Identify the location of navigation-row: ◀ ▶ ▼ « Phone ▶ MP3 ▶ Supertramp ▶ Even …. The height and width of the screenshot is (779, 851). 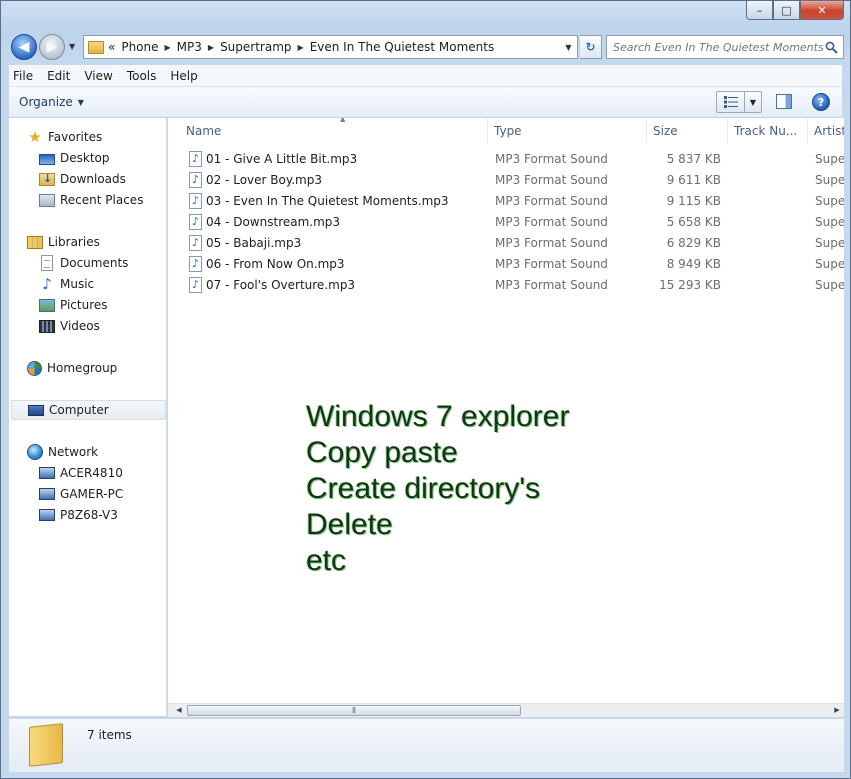
(426, 47).